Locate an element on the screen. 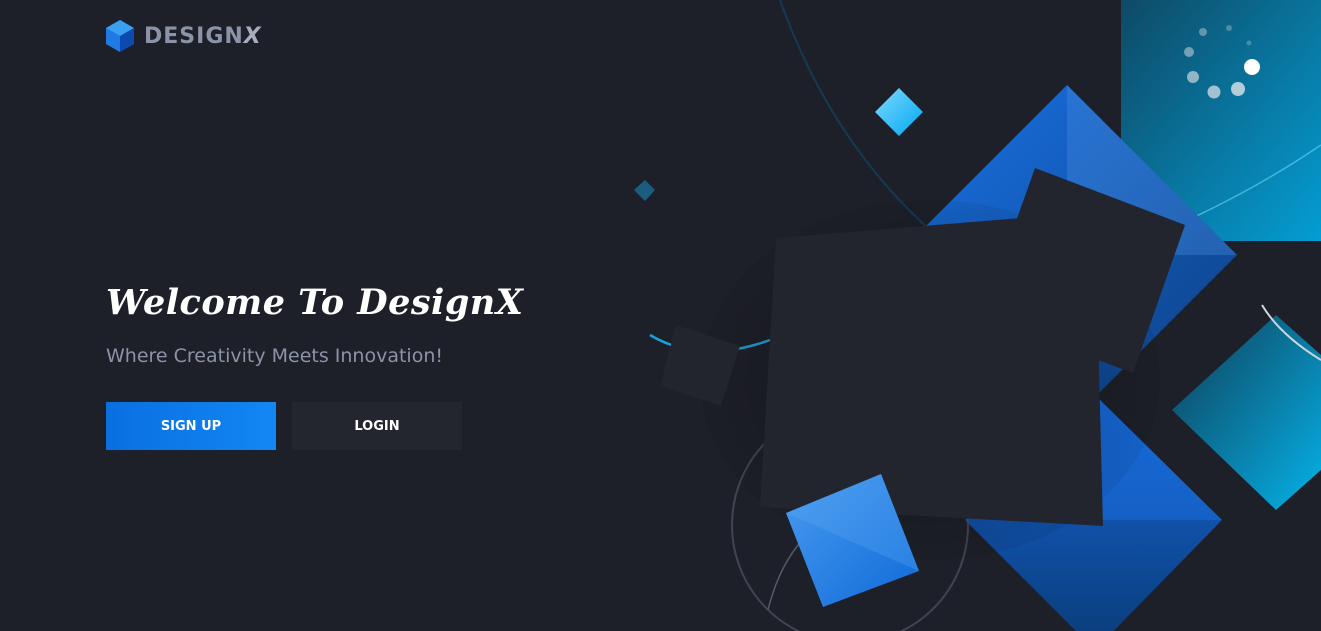 This screenshot has width=1321, height=631. decor-cyan-diamond is located at coordinates (899, 112).